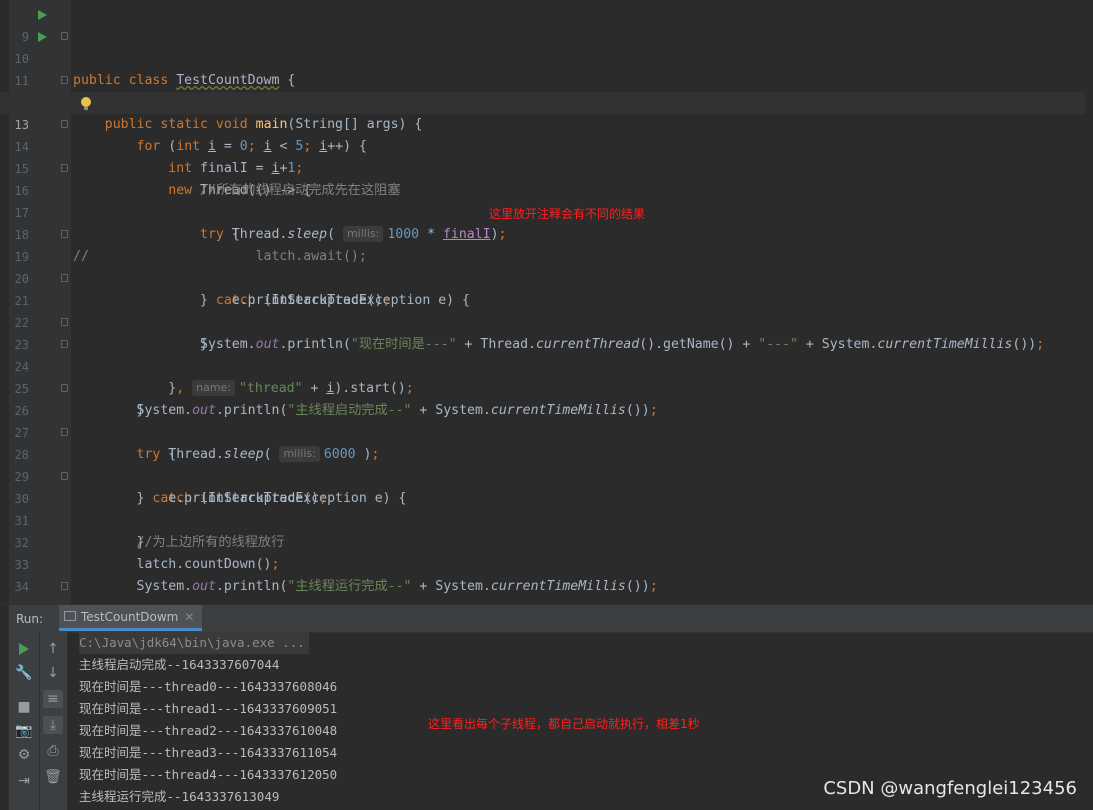 The height and width of the screenshot is (810, 1093). What do you see at coordinates (53, 699) in the screenshot?
I see `soft-wrap-icon: ≡` at bounding box center [53, 699].